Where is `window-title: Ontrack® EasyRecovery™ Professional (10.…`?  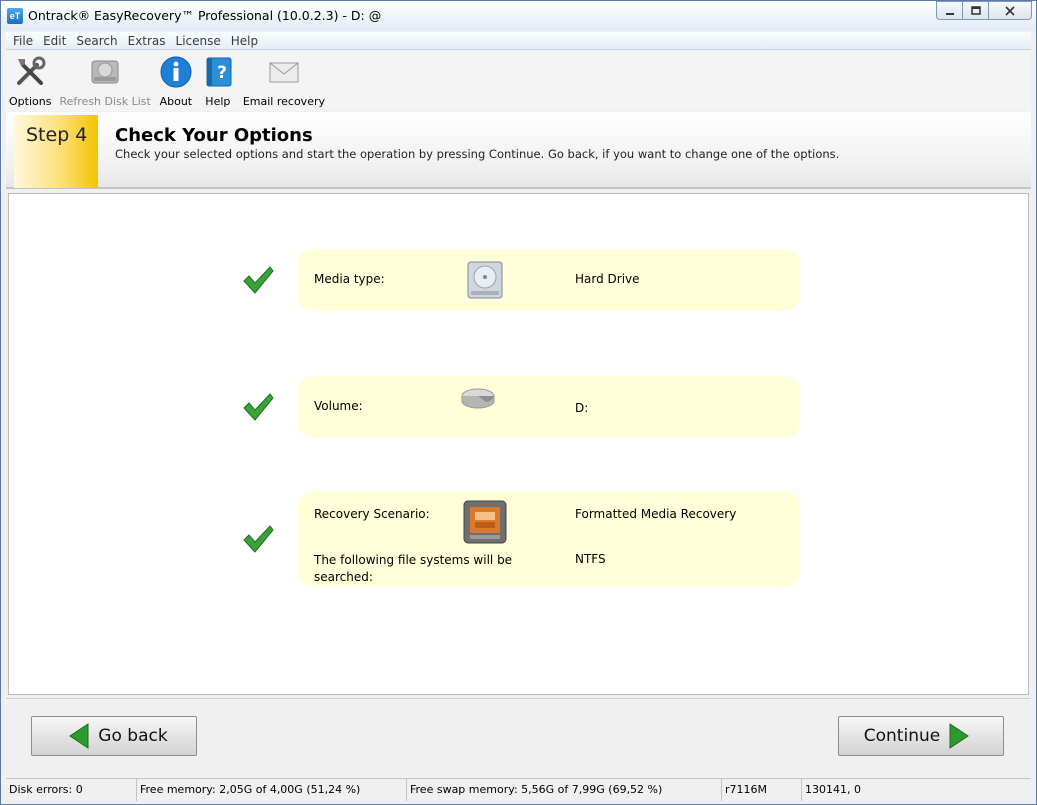
window-title: Ontrack® EasyRecovery™ Professional (10.… is located at coordinates (205, 15).